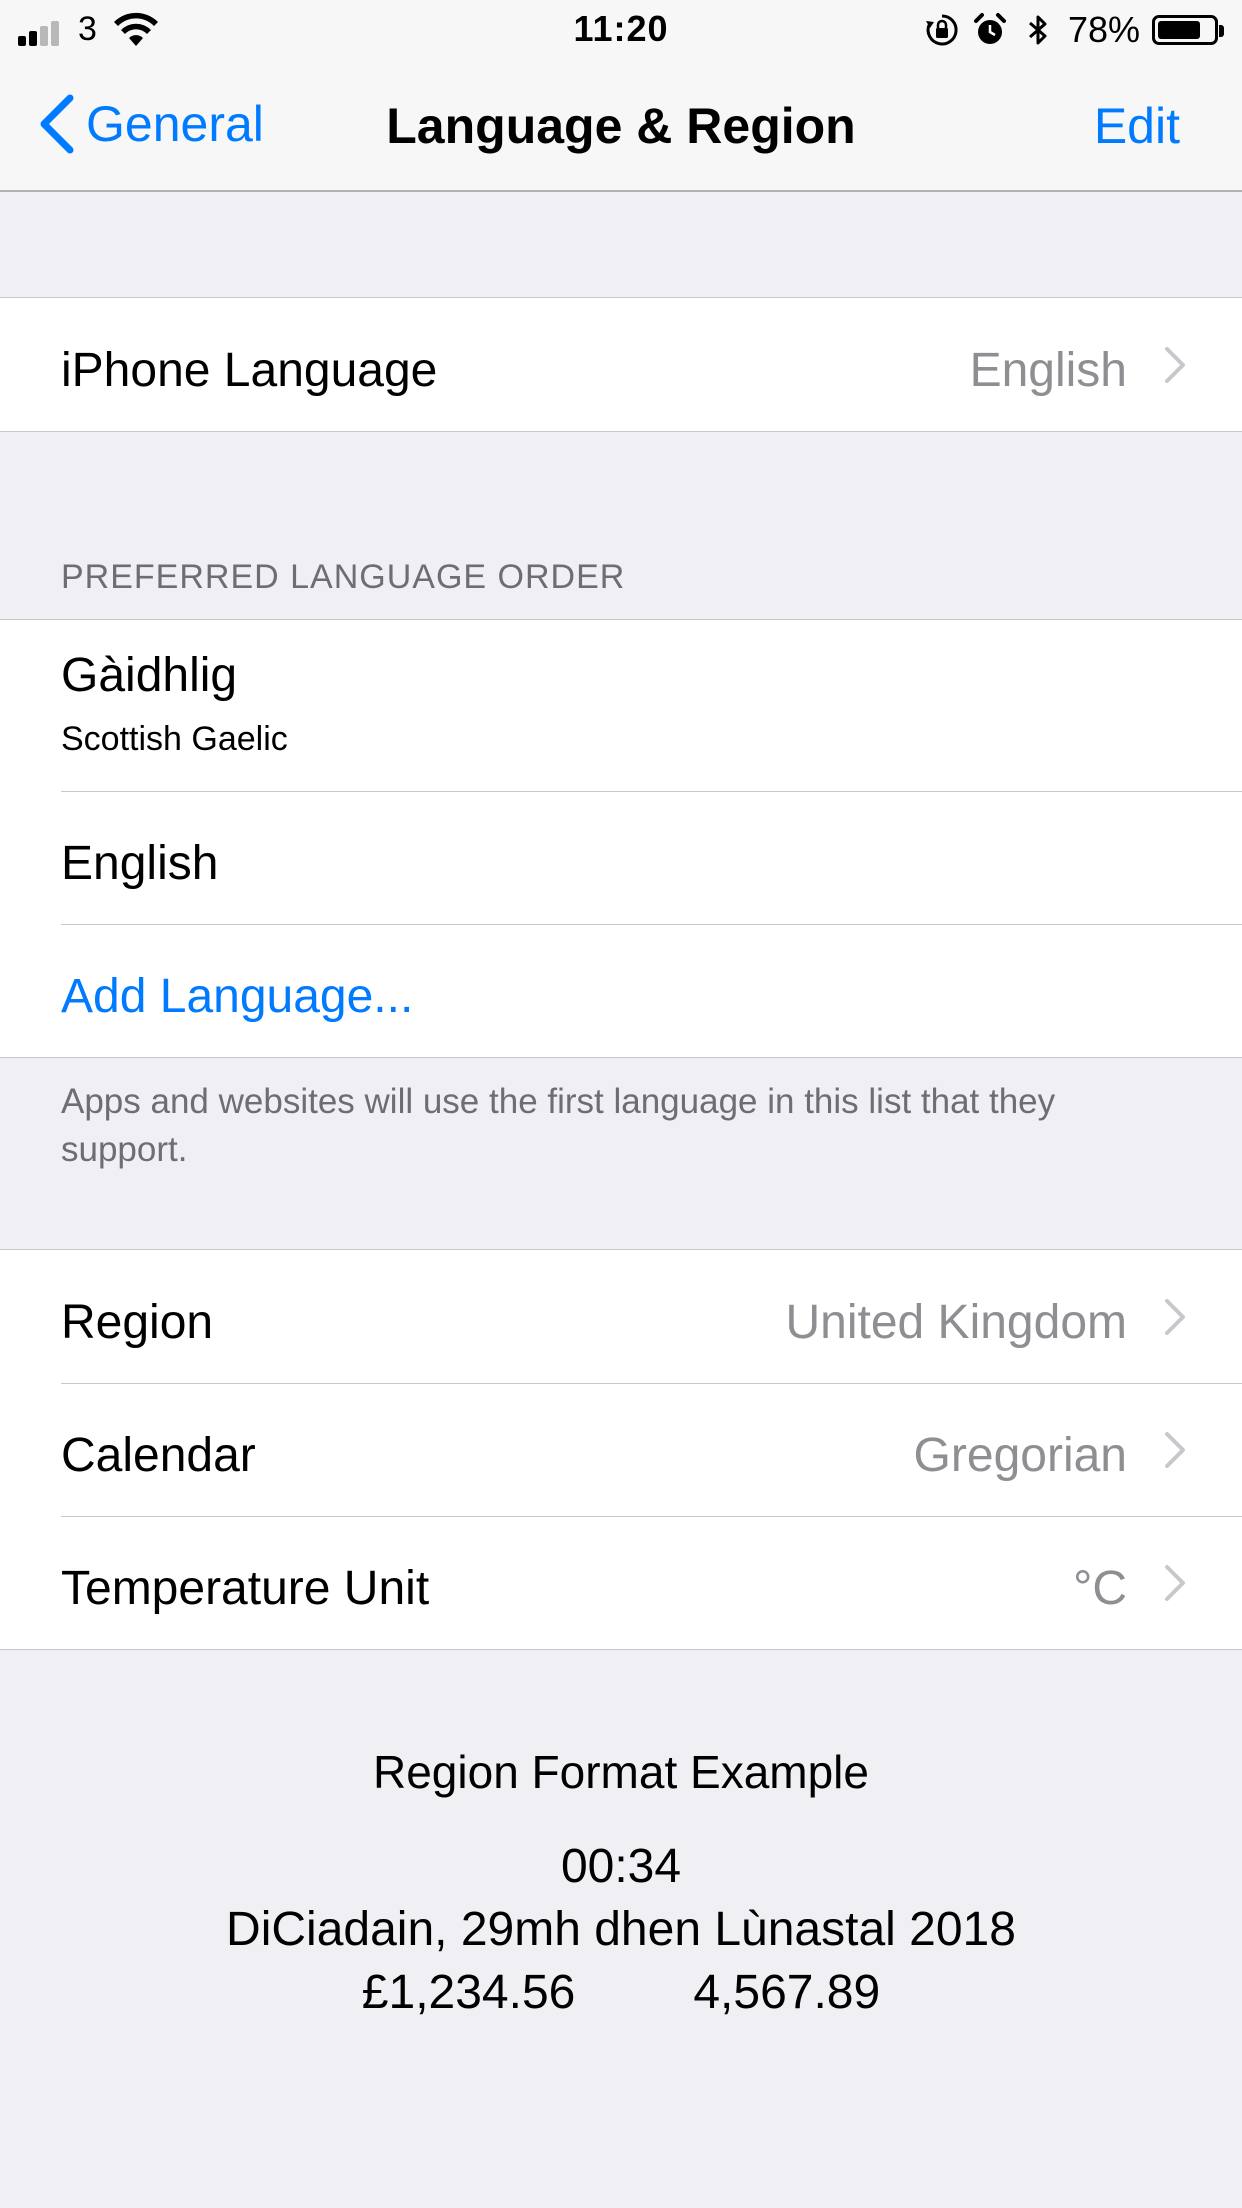 The image size is (1242, 2208). Describe the element at coordinates (621, 857) in the screenshot. I see `language-row-english: English` at that location.